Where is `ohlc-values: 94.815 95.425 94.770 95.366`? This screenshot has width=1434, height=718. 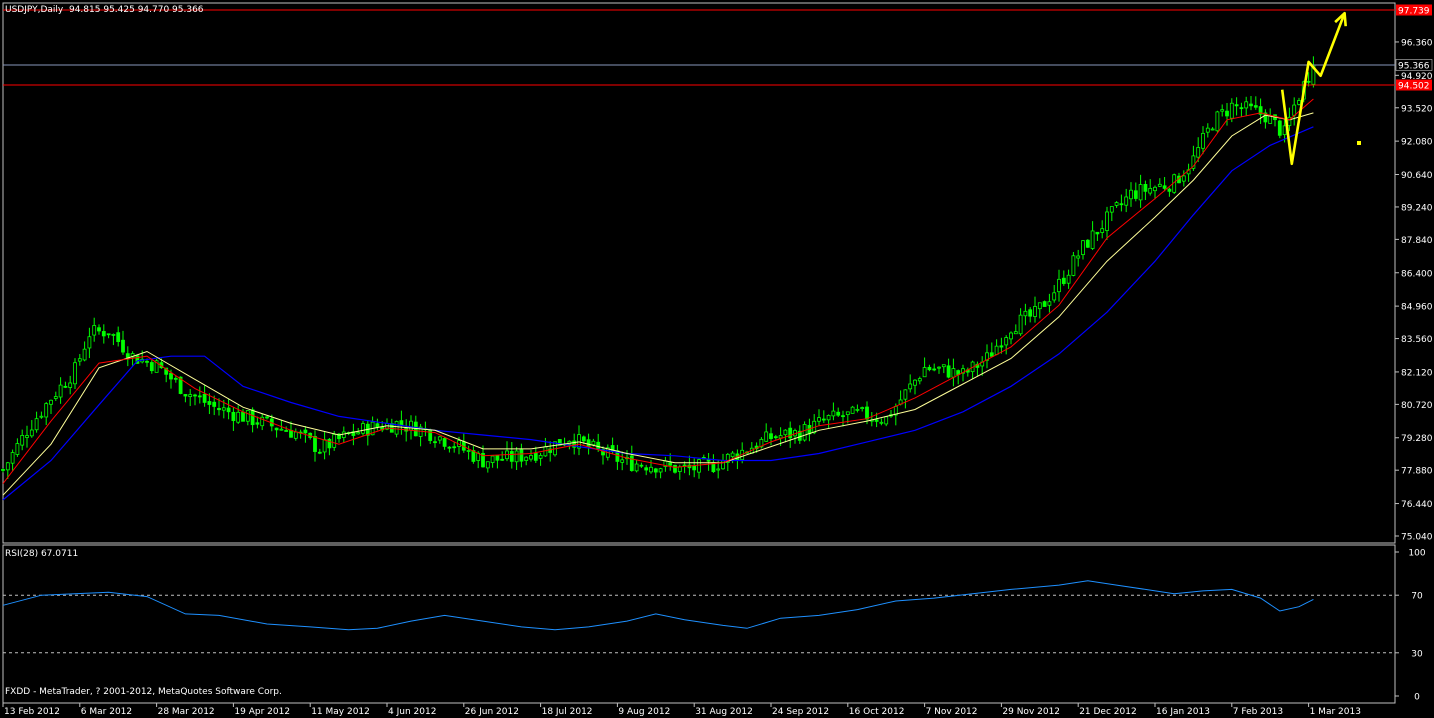 ohlc-values: 94.815 95.425 94.770 95.366 is located at coordinates (136, 10).